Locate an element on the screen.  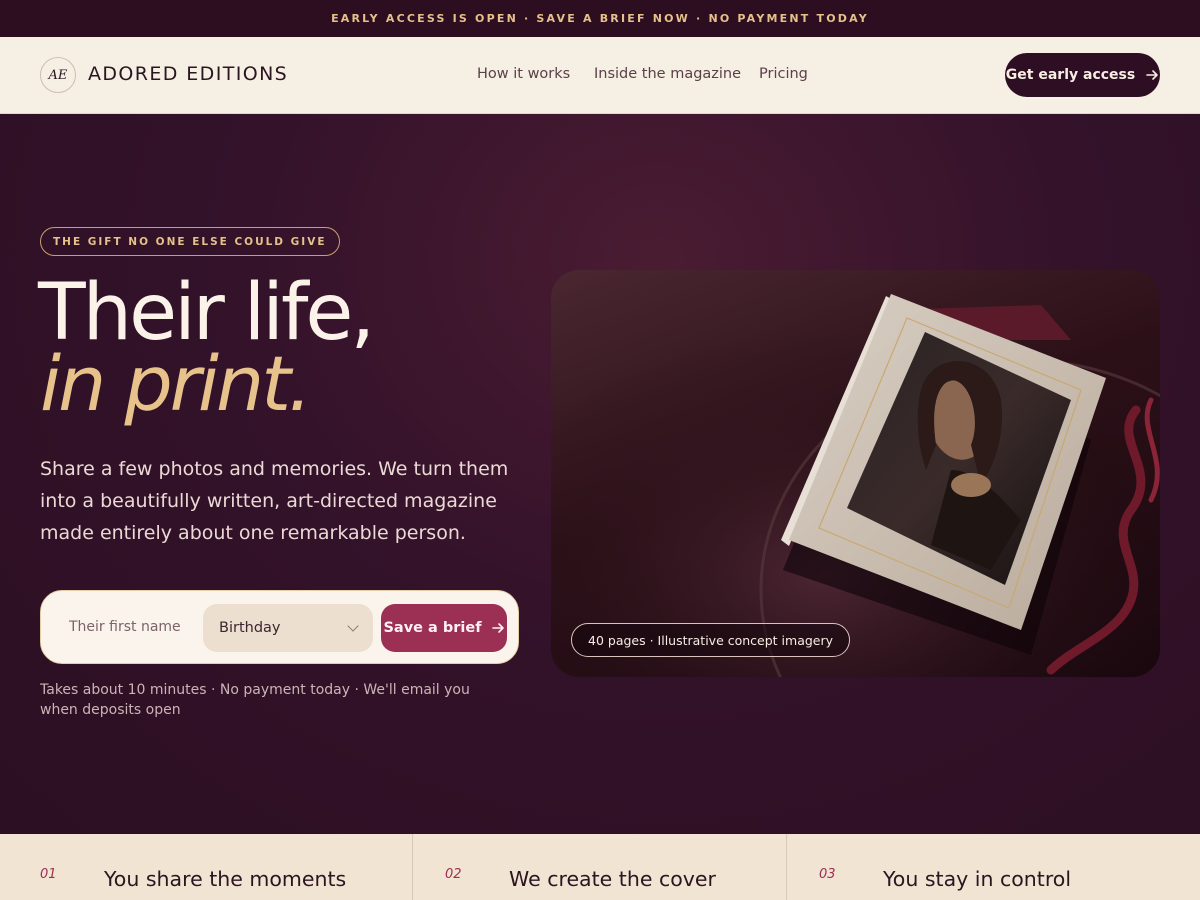
step-title: You share the moments is located at coordinates (225, 879).